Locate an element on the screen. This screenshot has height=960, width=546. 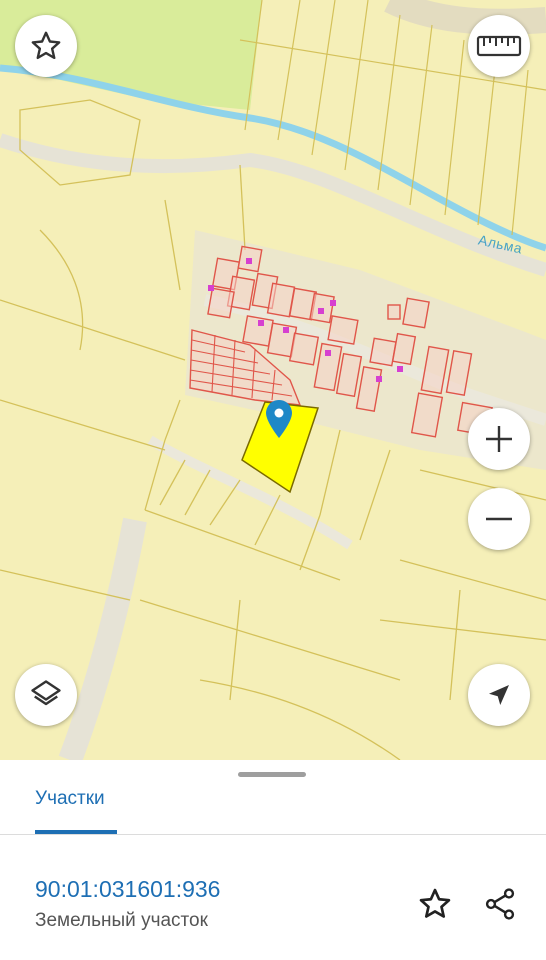
ruler-button is located at coordinates (499, 46).